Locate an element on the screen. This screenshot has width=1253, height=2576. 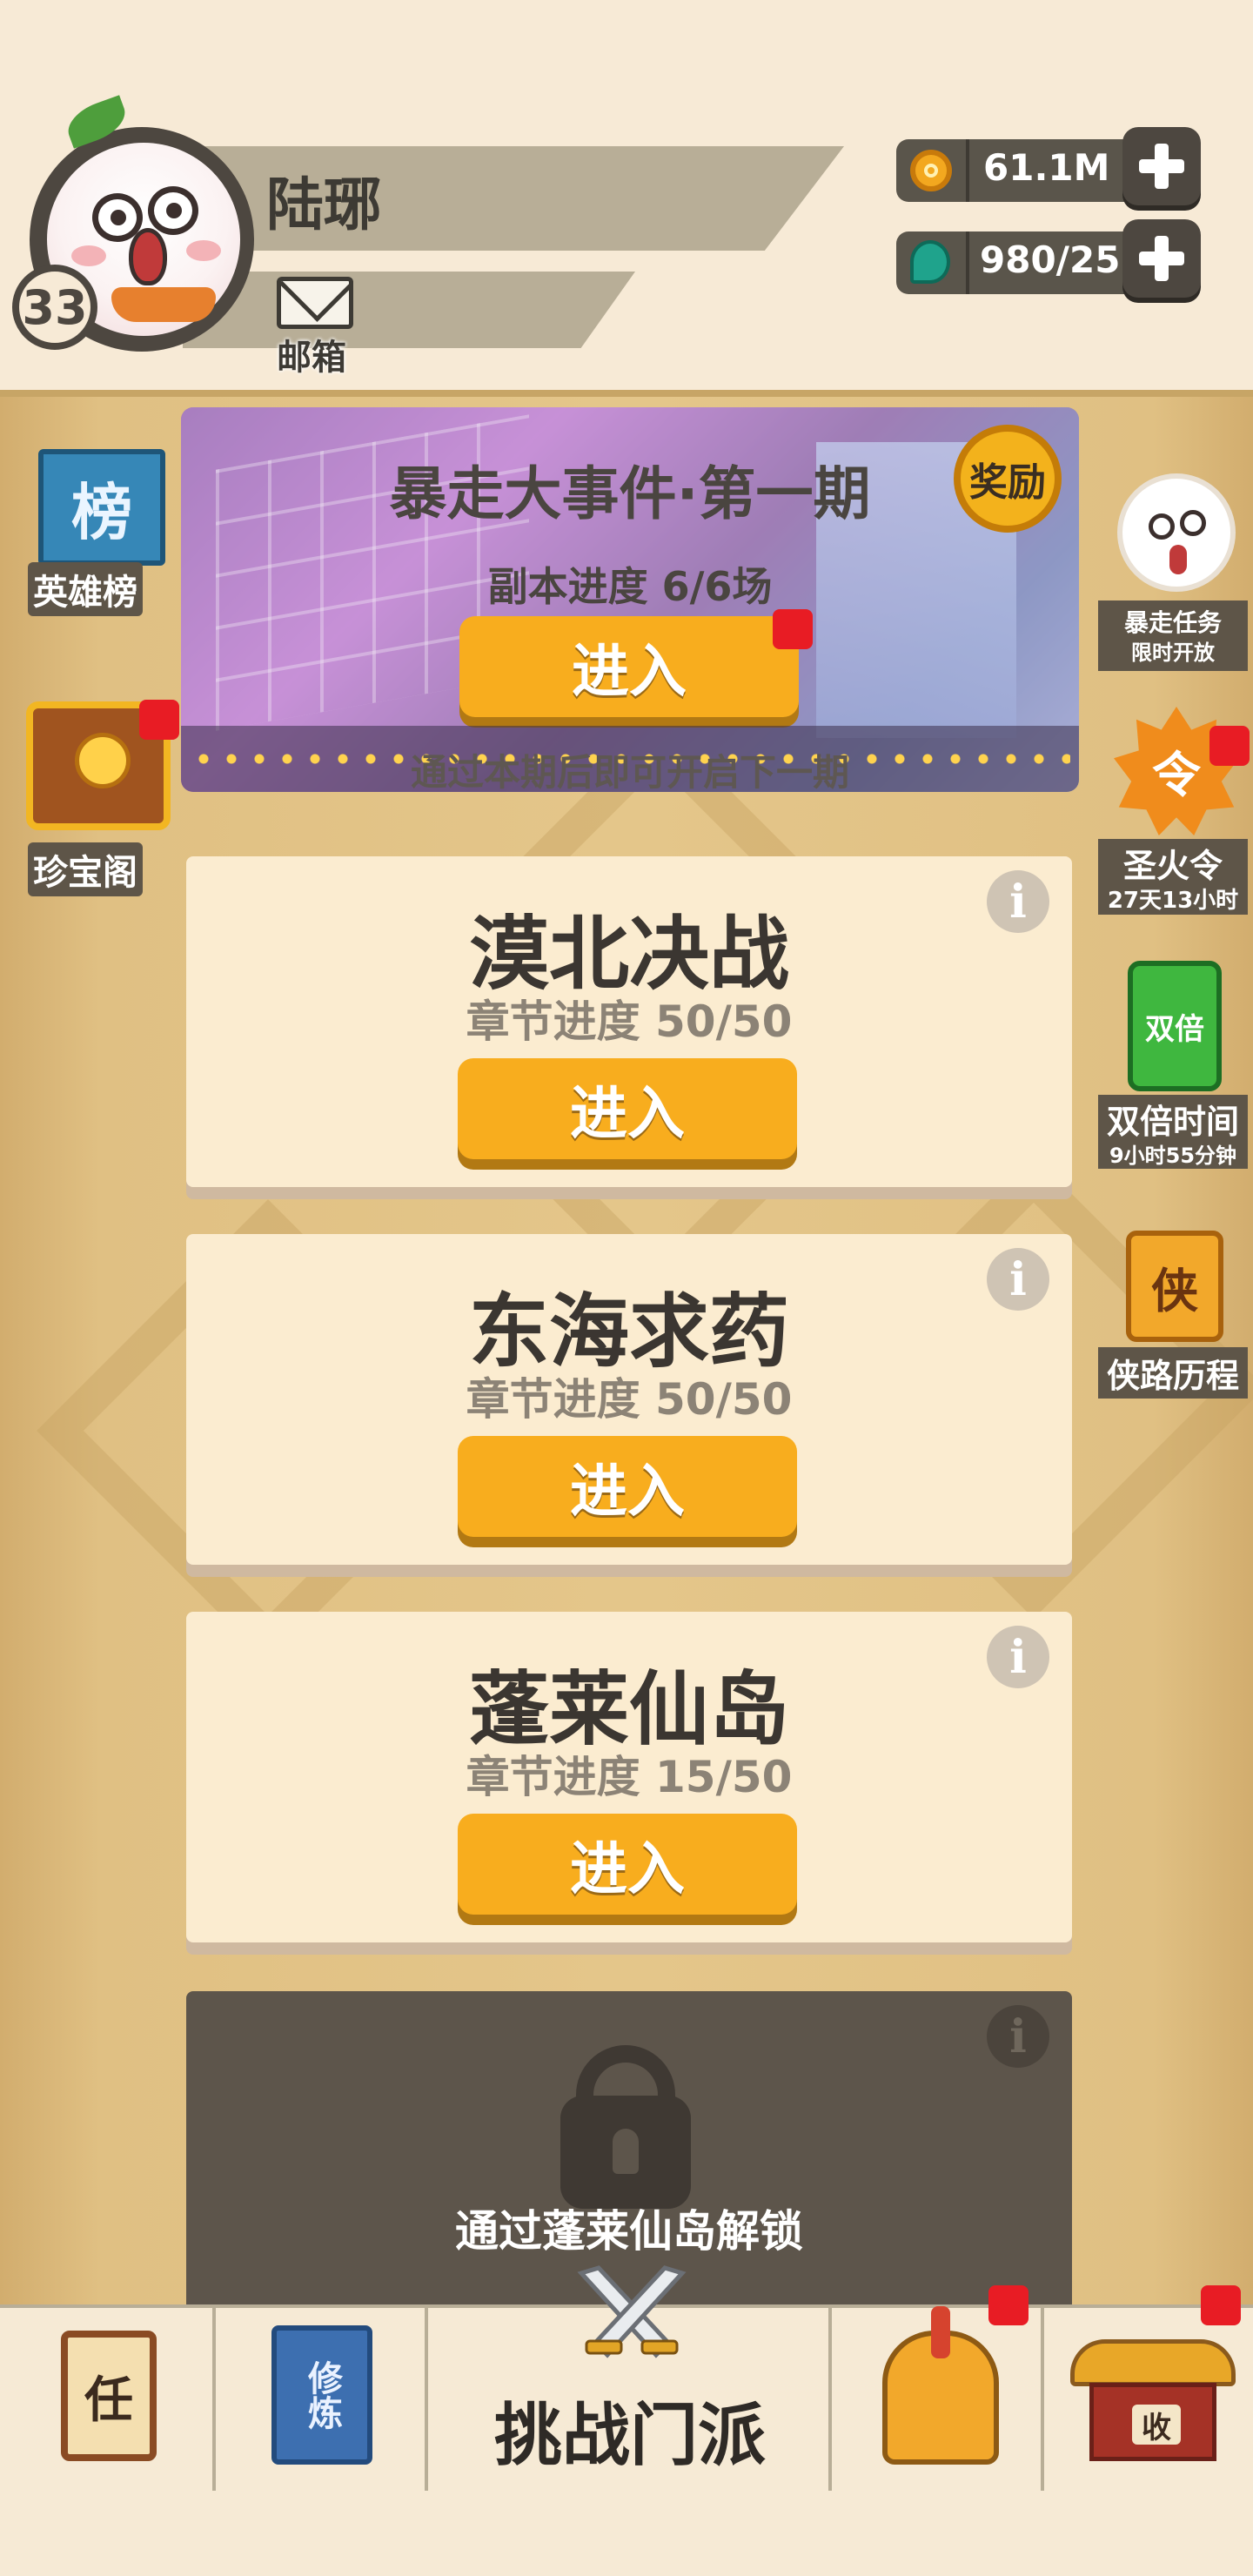
event-progress: 副本进度 6/6场 is located at coordinates (630, 586).